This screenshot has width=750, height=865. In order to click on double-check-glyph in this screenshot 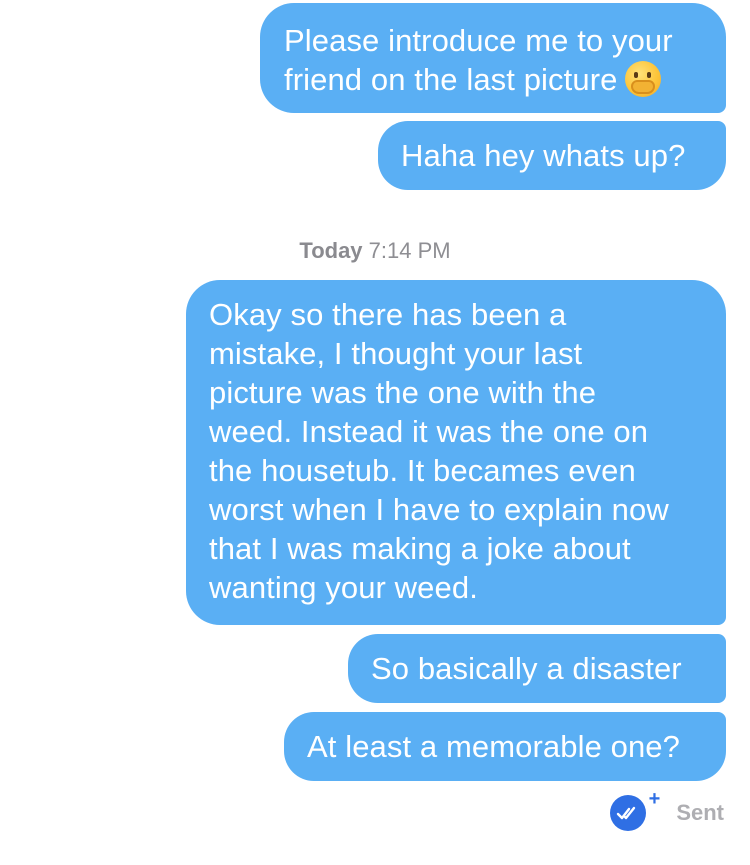, I will do `click(626, 813)`.